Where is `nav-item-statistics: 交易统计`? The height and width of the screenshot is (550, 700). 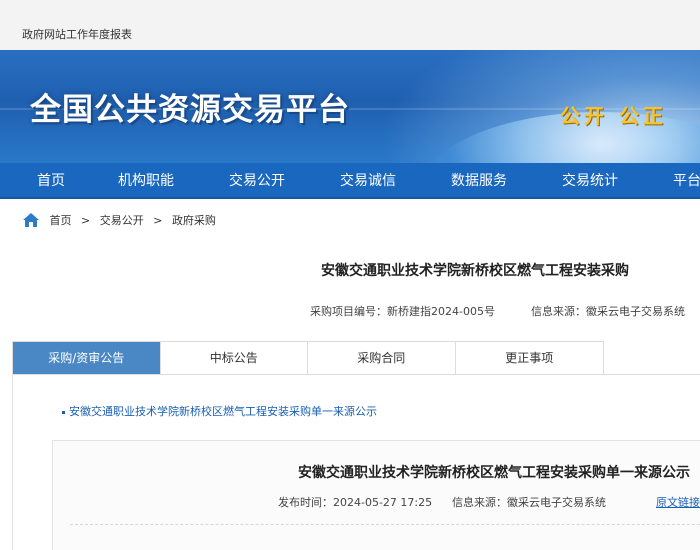 nav-item-statistics: 交易统计 is located at coordinates (590, 181).